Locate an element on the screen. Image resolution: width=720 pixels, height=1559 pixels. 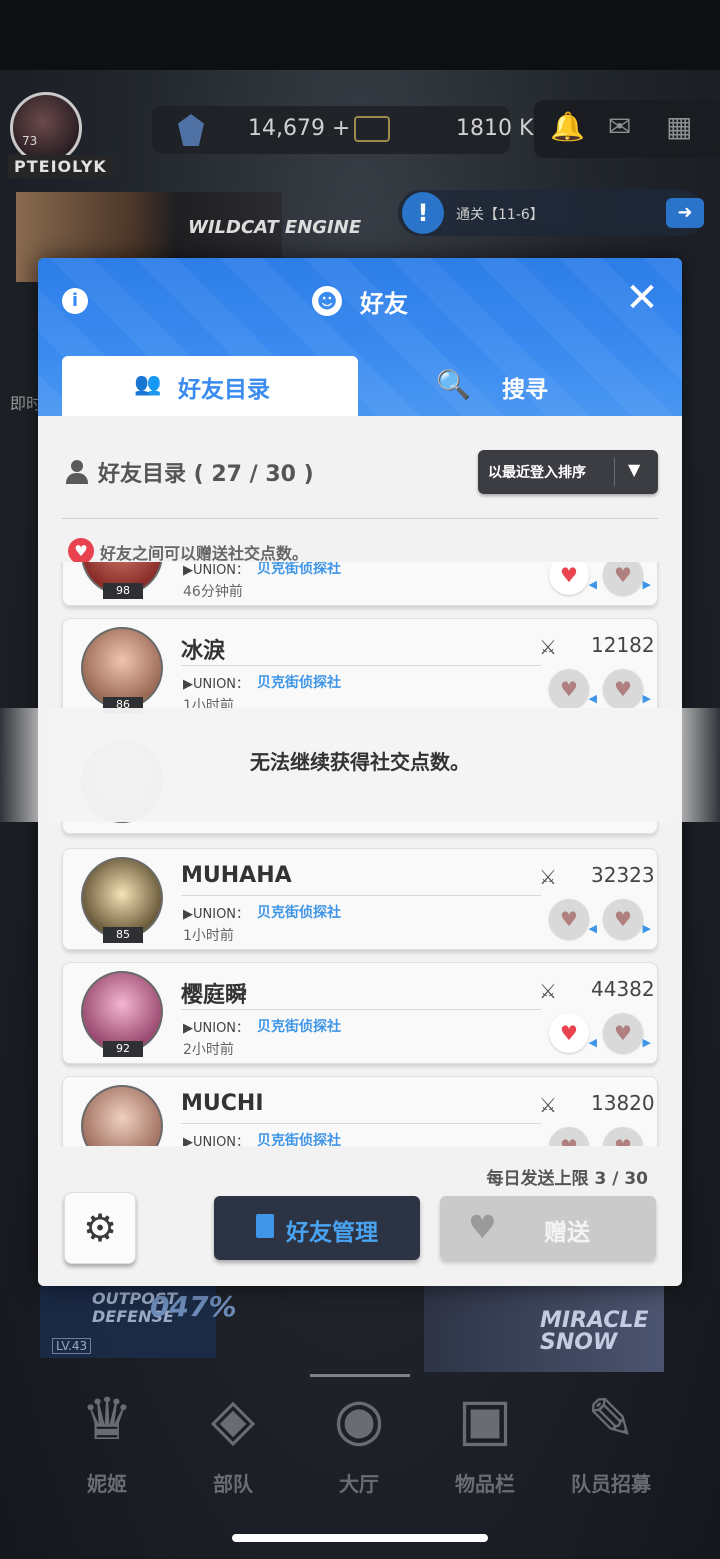
friend-level: 85 is located at coordinates (123, 935).